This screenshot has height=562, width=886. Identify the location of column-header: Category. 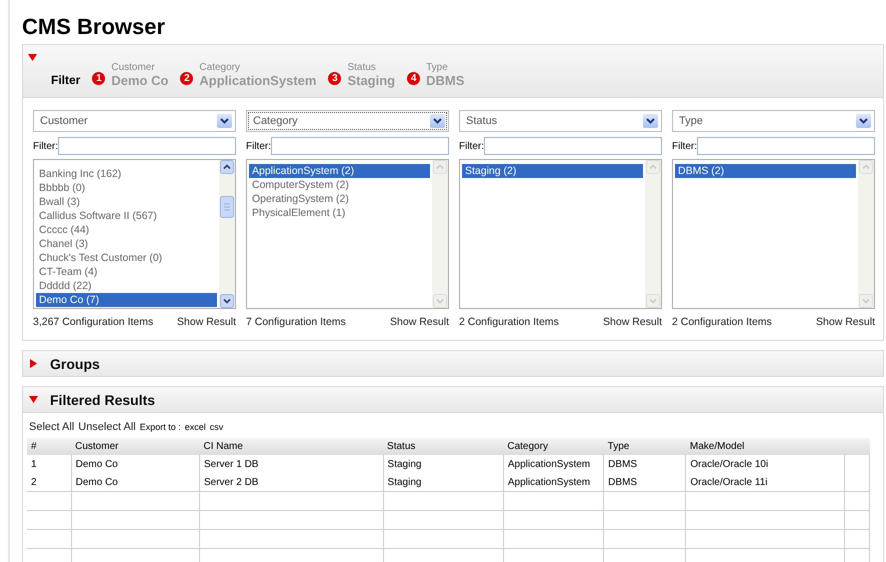
(553, 446).